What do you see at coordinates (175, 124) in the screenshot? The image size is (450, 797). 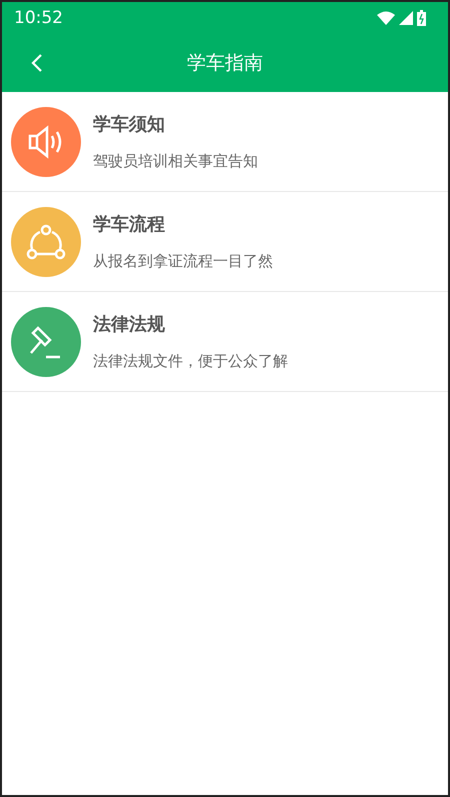 I see `item-title: 学车须知` at bounding box center [175, 124].